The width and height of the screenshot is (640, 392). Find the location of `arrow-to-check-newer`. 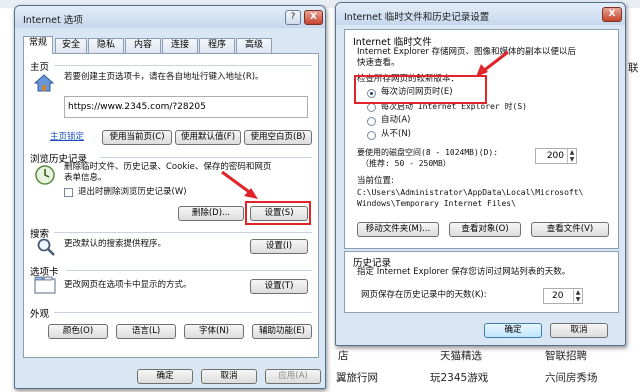

arrow-to-check-newer is located at coordinates (492, 63).